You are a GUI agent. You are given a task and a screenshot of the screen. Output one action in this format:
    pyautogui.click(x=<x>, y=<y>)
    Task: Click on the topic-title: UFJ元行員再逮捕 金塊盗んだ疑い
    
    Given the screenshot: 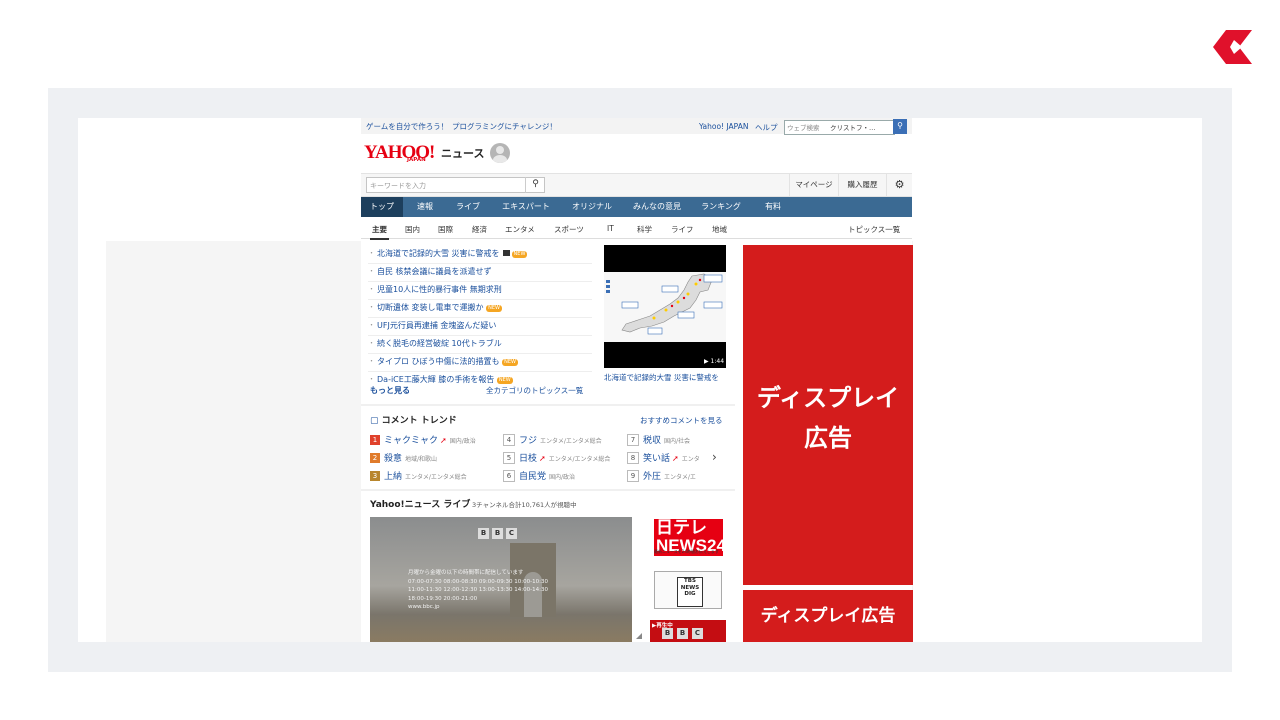 What is the action you would take?
    pyautogui.click(x=437, y=325)
    